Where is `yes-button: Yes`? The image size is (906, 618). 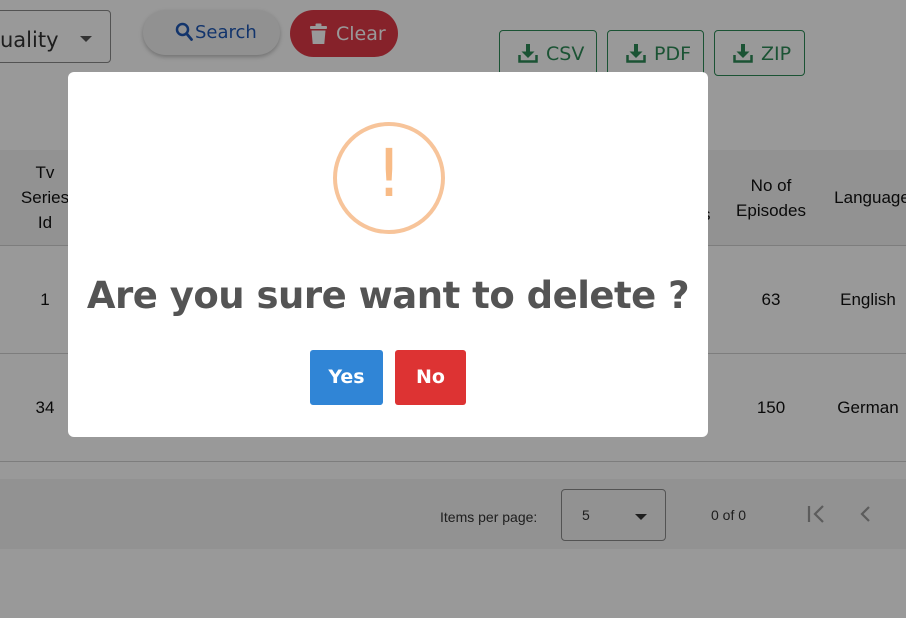 yes-button: Yes is located at coordinates (346, 377).